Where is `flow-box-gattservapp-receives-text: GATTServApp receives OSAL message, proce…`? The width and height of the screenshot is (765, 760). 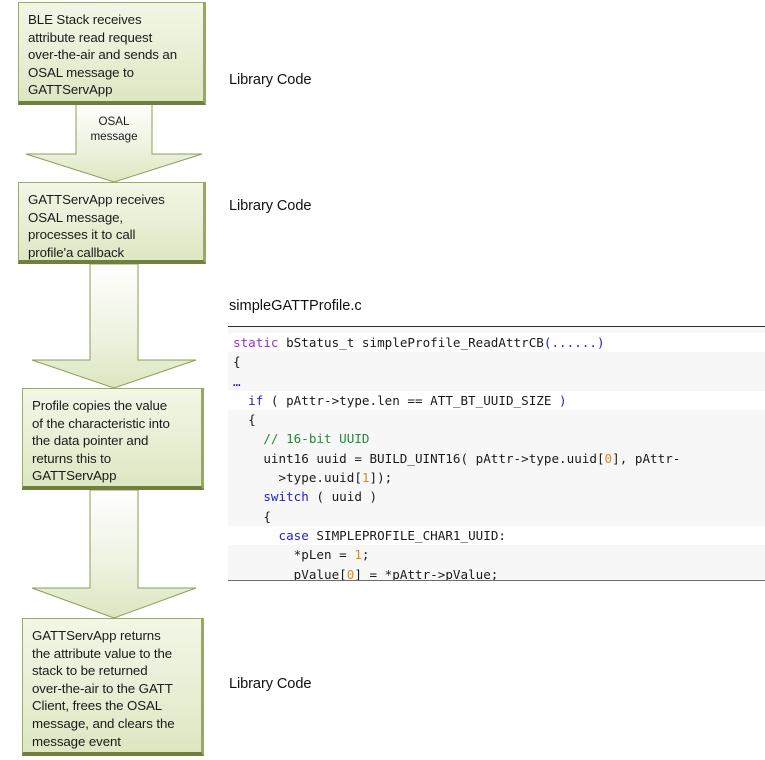
flow-box-gattservapp-receives-text: GATTServApp receives OSAL message, proce… is located at coordinates (96, 226).